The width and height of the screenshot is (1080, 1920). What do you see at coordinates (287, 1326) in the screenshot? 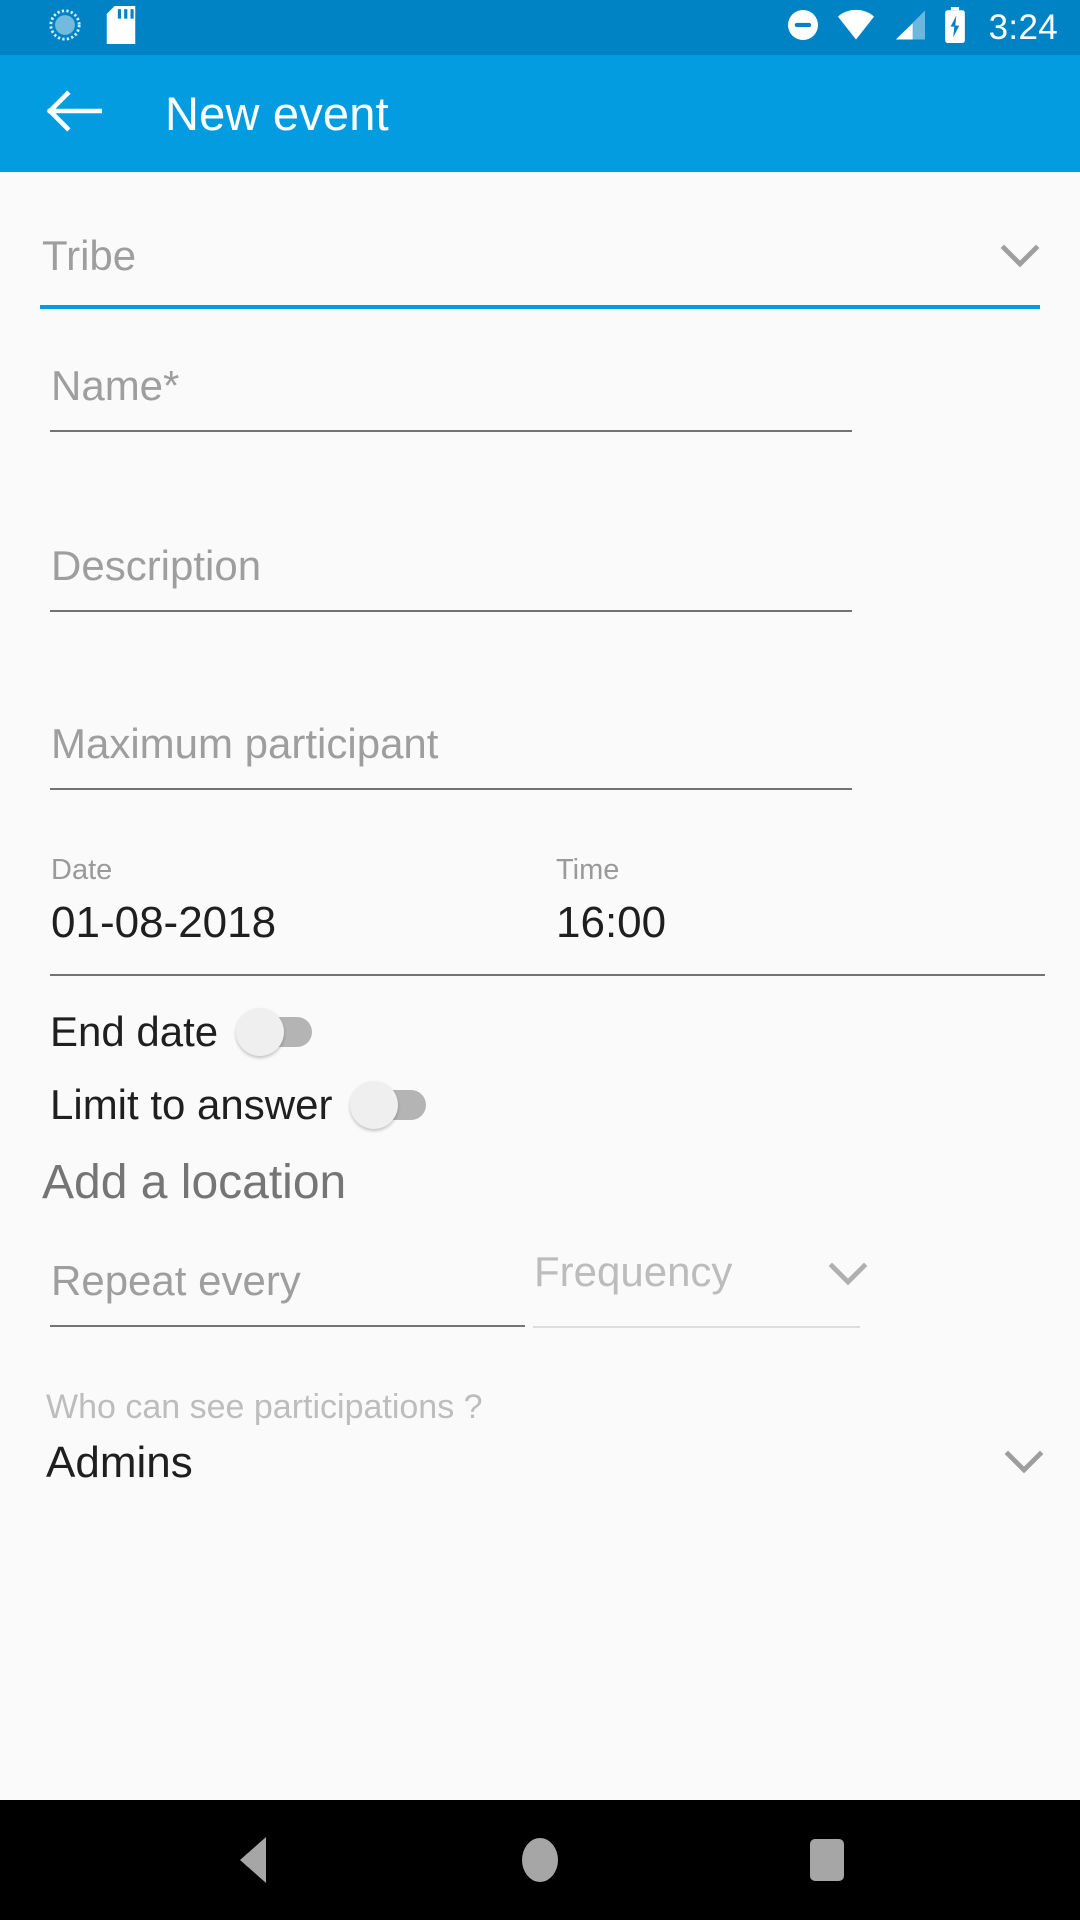
I see `repeat-every-underline` at bounding box center [287, 1326].